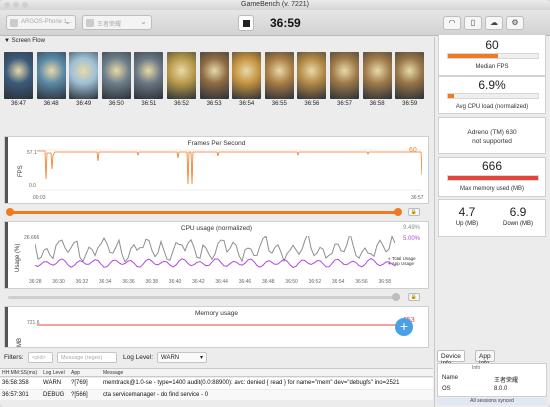 This screenshot has height=407, width=550. Describe the element at coordinates (14, 357) in the screenshot. I see `filters-label: Filters:` at that location.